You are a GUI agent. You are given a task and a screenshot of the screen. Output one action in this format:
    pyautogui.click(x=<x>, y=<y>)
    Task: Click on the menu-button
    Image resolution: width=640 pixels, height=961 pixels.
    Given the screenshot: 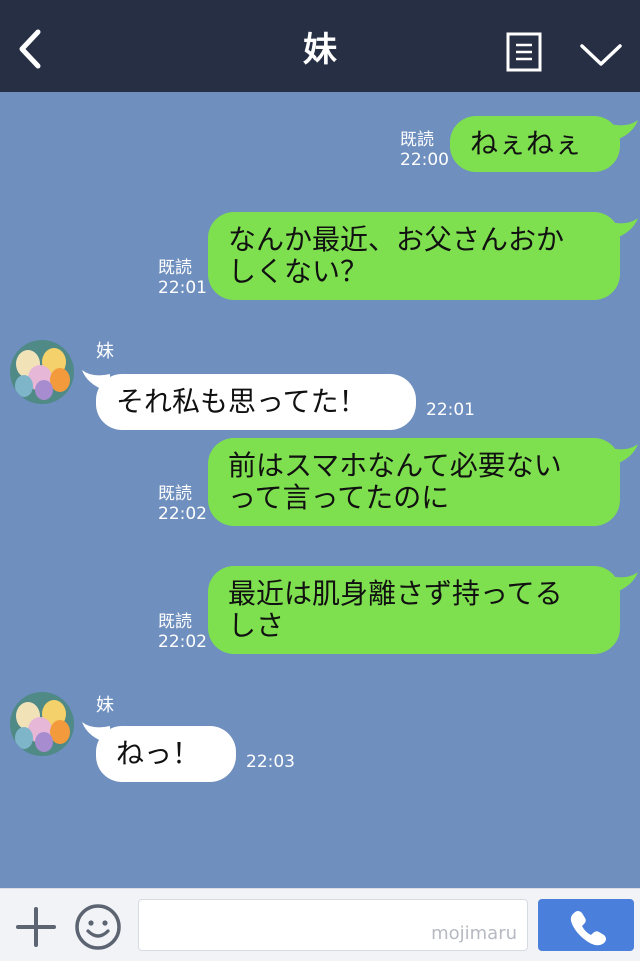 What is the action you would take?
    pyautogui.click(x=524, y=52)
    